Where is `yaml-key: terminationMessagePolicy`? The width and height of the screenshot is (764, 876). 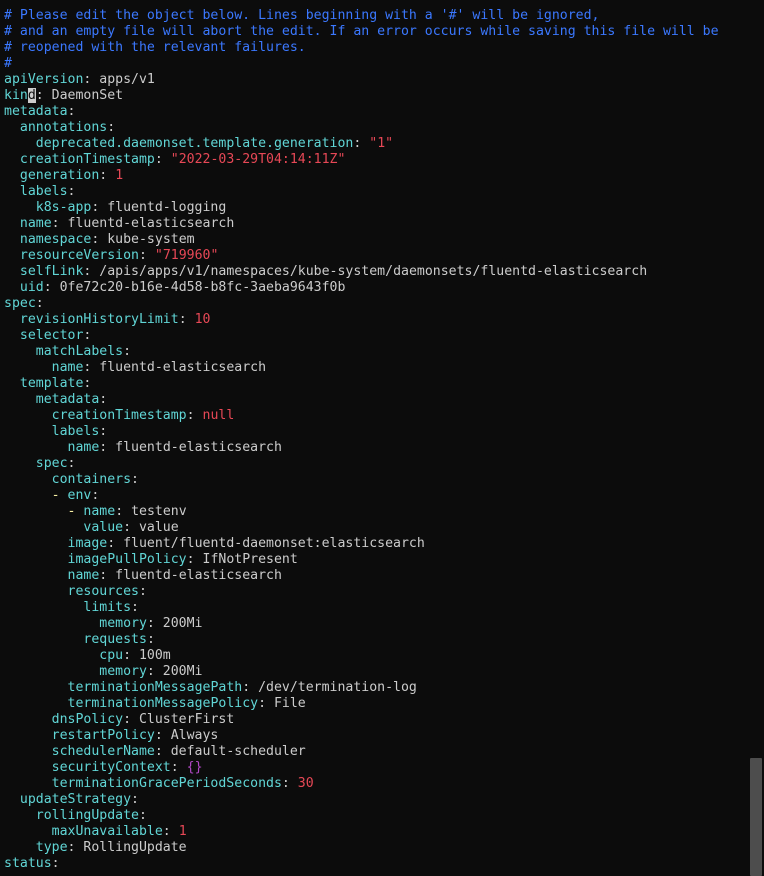
yaml-key: terminationMessagePolicy is located at coordinates (163, 703).